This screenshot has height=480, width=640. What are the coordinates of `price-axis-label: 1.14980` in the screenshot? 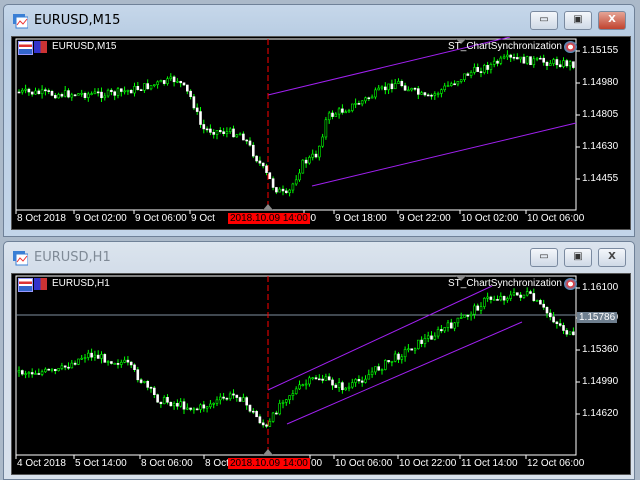 It's located at (600, 82).